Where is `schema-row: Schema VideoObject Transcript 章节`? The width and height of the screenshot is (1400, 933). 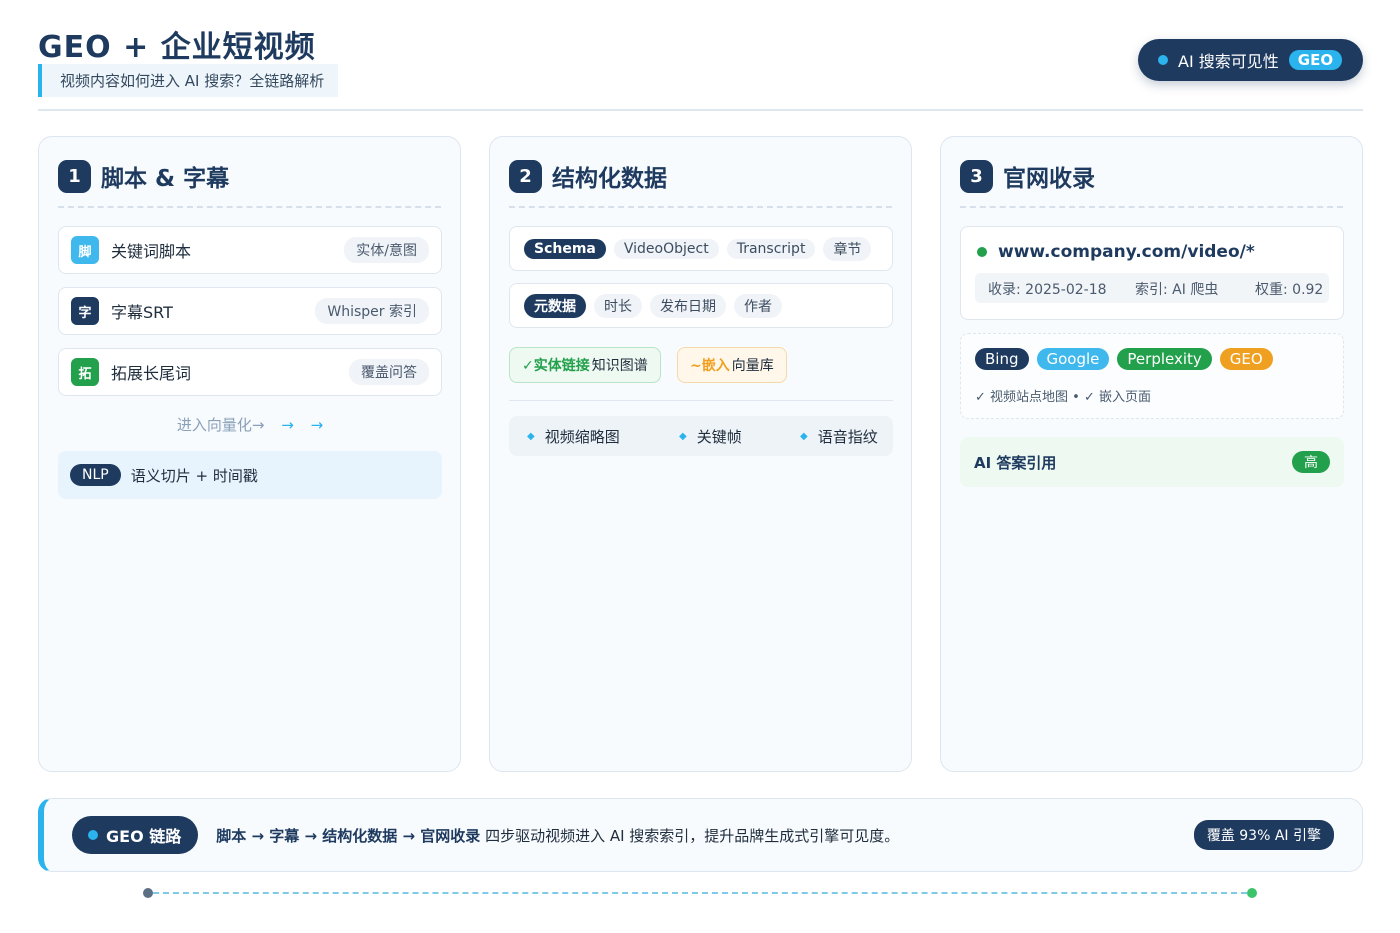
schema-row: Schema VideoObject Transcript 章节 is located at coordinates (701, 248).